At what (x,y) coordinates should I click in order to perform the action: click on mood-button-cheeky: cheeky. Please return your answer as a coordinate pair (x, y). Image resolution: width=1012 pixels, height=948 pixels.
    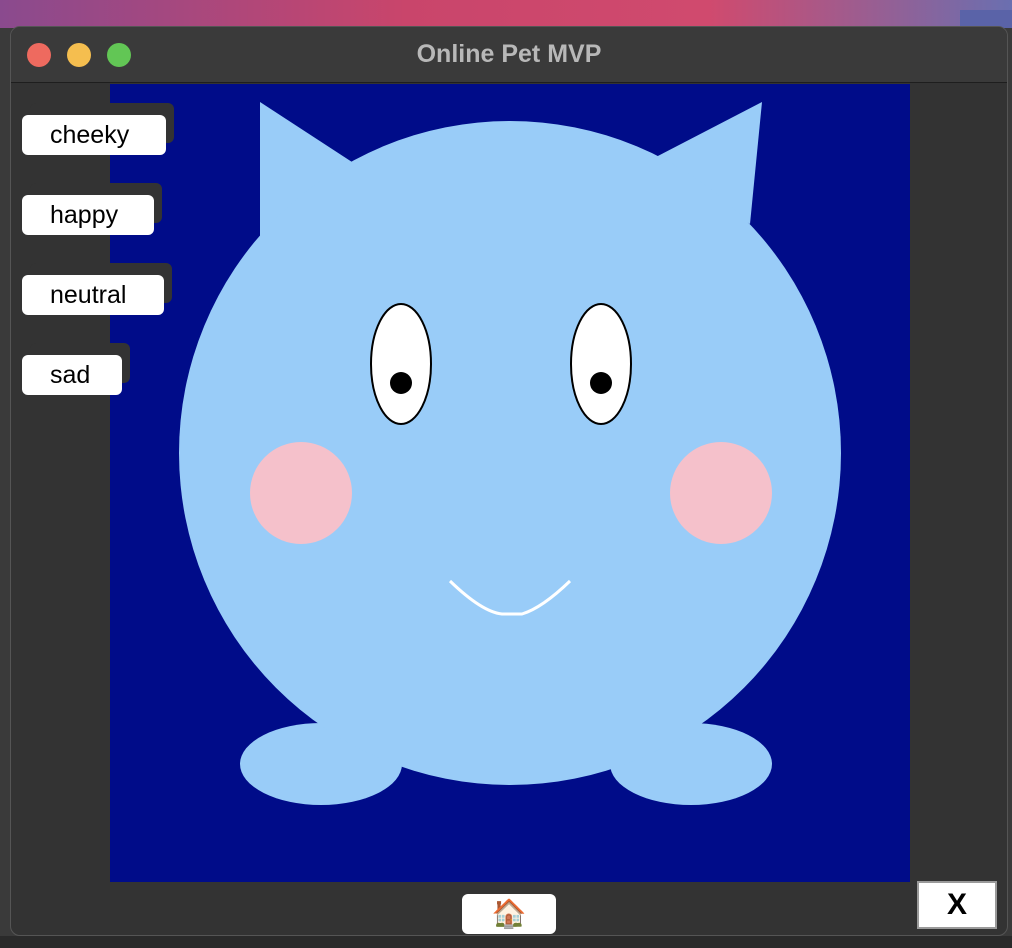
    Looking at the image, I should click on (94, 135).